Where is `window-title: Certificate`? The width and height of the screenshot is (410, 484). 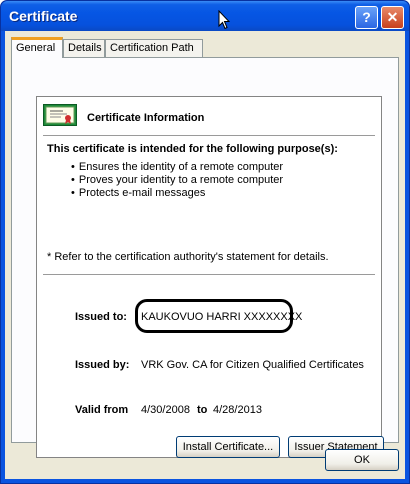 window-title: Certificate is located at coordinates (43, 16).